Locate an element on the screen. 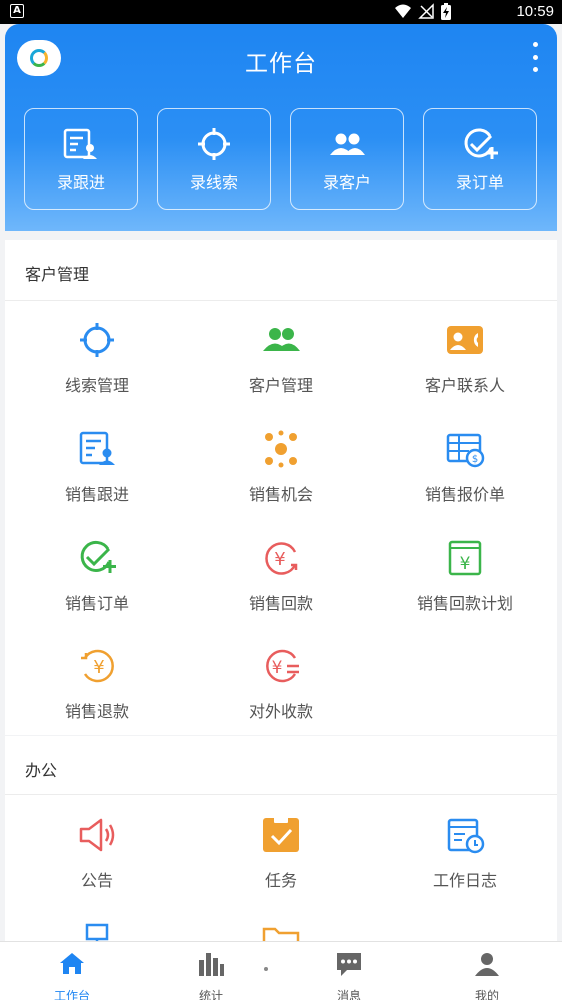 The image size is (562, 1000). nav-messages: 消息 is located at coordinates (349, 971).